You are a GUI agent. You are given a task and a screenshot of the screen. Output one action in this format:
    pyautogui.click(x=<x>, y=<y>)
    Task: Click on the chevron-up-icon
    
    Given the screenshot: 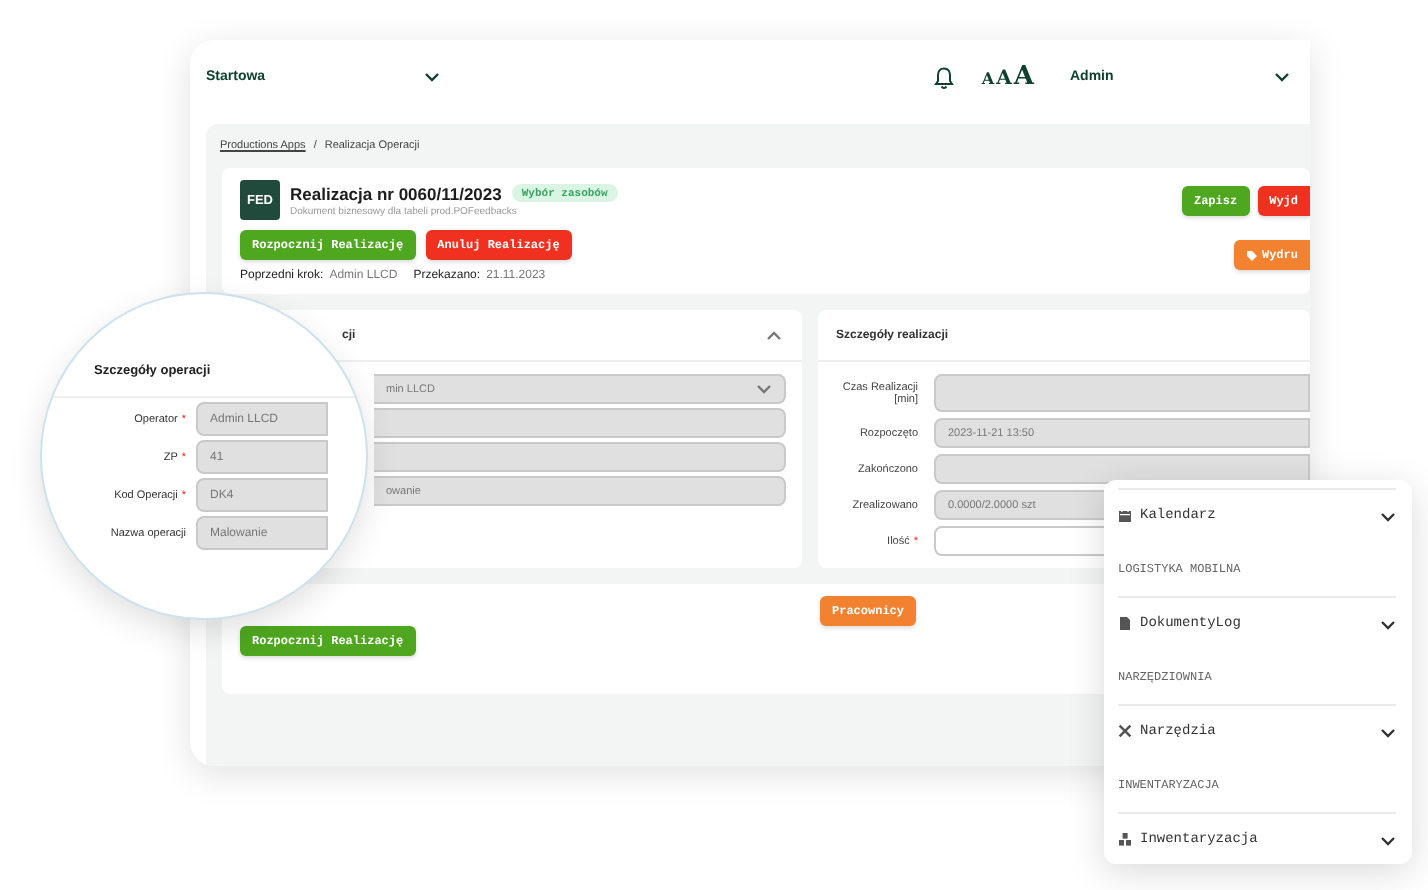 What is the action you would take?
    pyautogui.click(x=774, y=335)
    